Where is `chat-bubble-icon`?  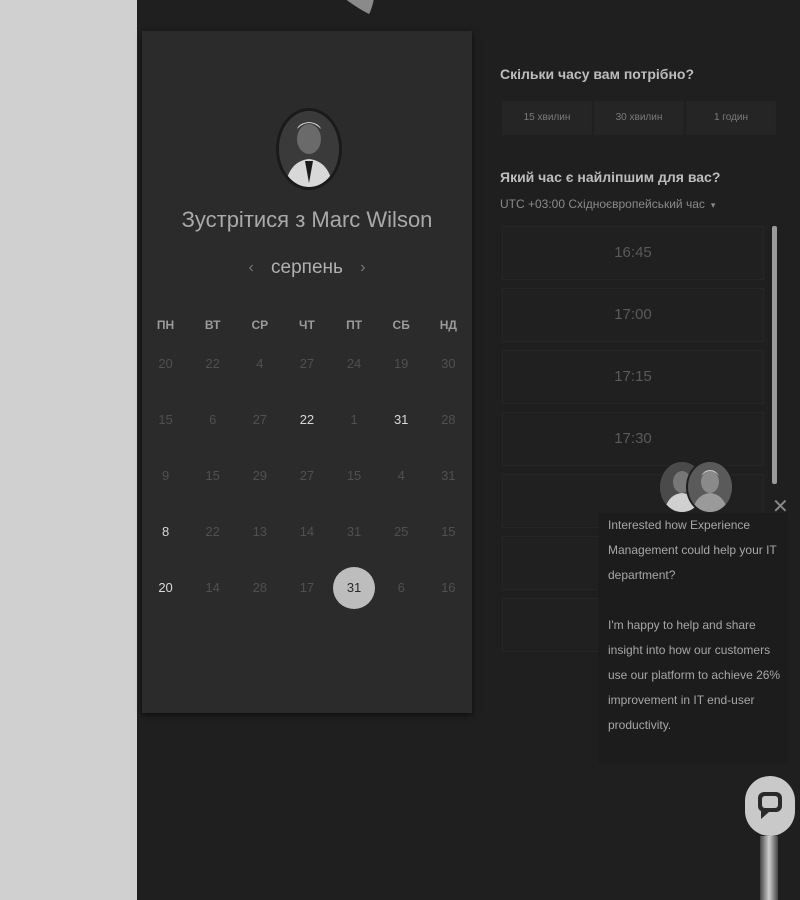 chat-bubble-icon is located at coordinates (770, 805).